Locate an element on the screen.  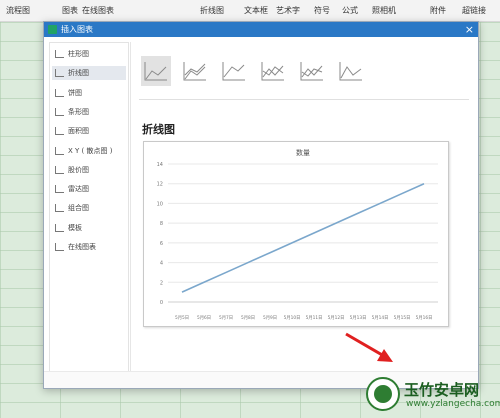
watermark: 玉竹安卓网 www.yzlangecha.com is located at coordinates (433, 395).